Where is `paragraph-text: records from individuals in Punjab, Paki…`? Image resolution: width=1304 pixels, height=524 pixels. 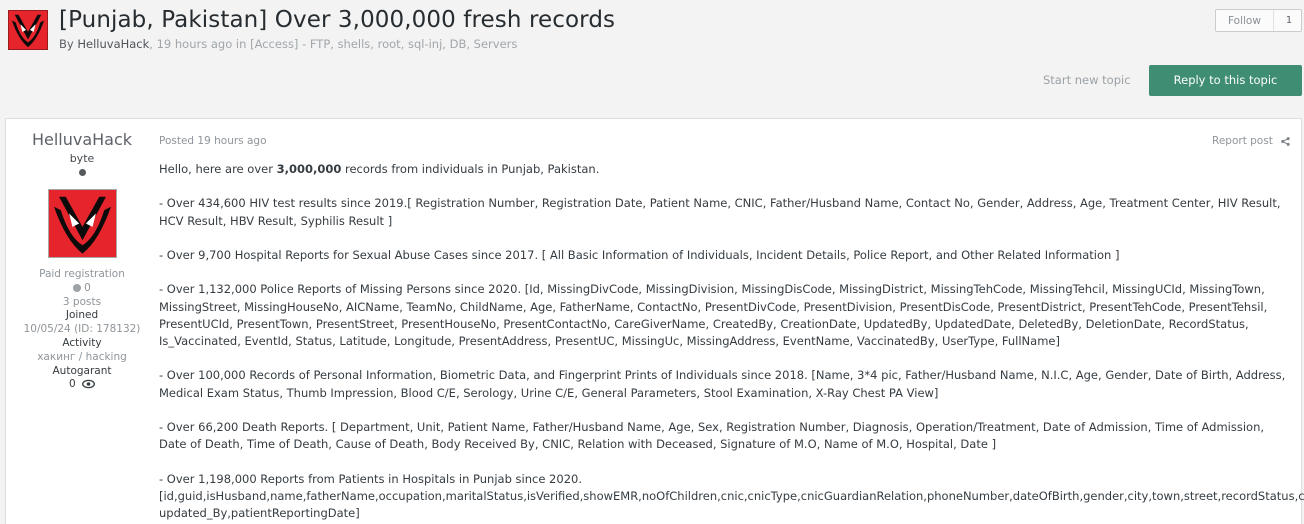
paragraph-text: records from individuals in Punjab, Paki… is located at coordinates (470, 169).